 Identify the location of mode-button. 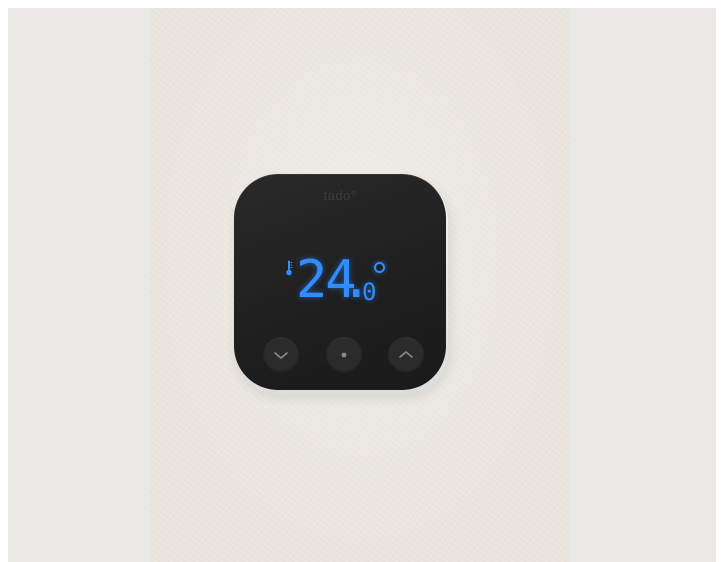
(344, 355).